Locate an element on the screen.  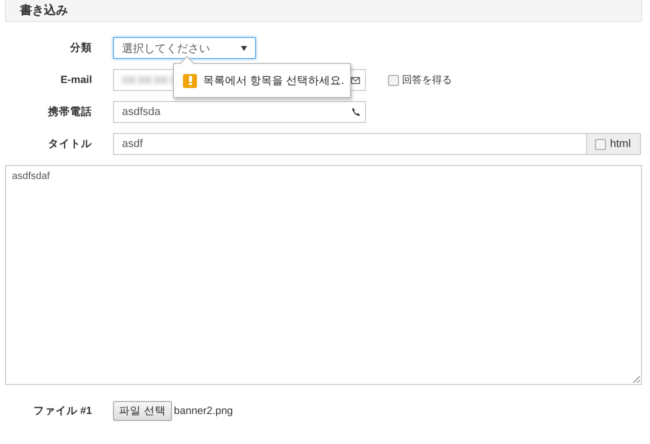
section-title: 書き込み is located at coordinates (44, 10).